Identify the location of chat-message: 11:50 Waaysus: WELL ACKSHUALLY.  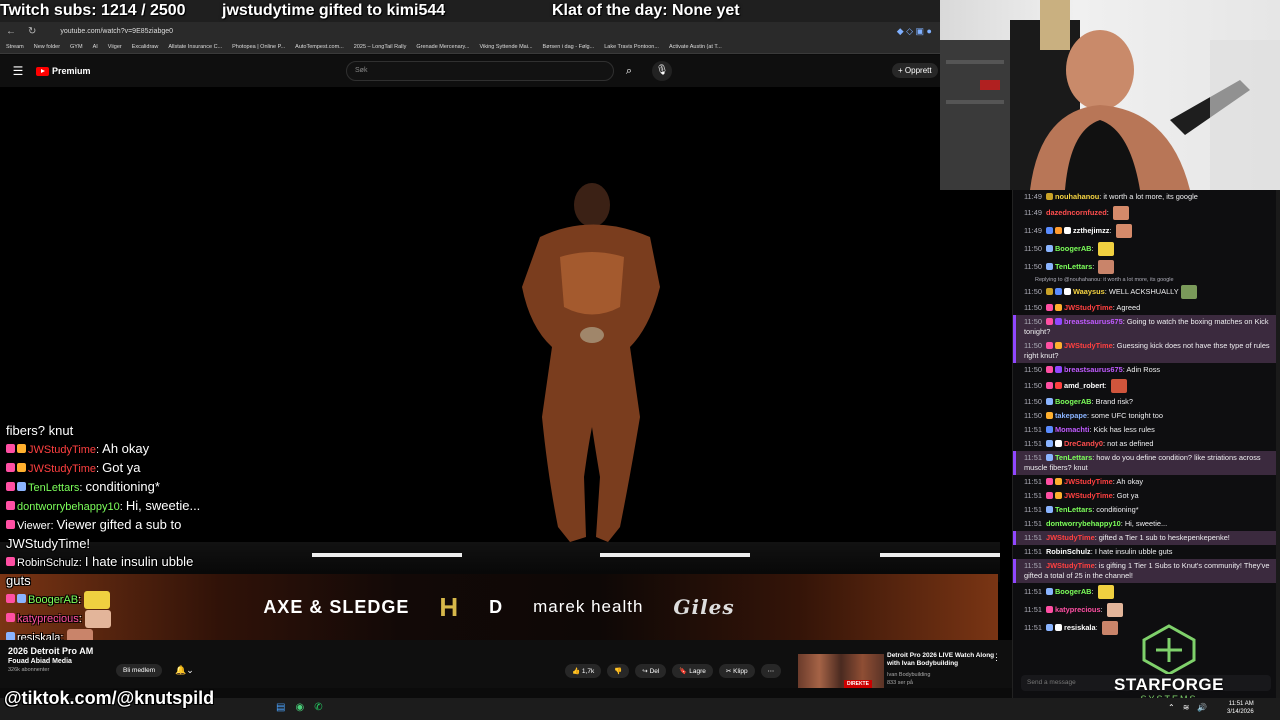
(1146, 292).